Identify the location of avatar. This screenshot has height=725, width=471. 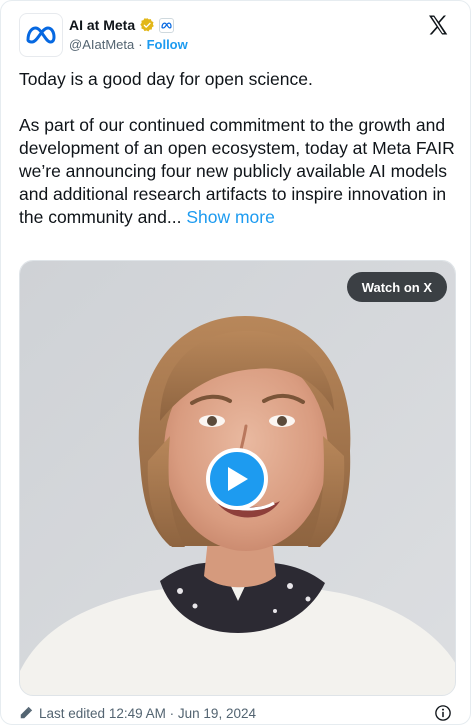
(41, 35).